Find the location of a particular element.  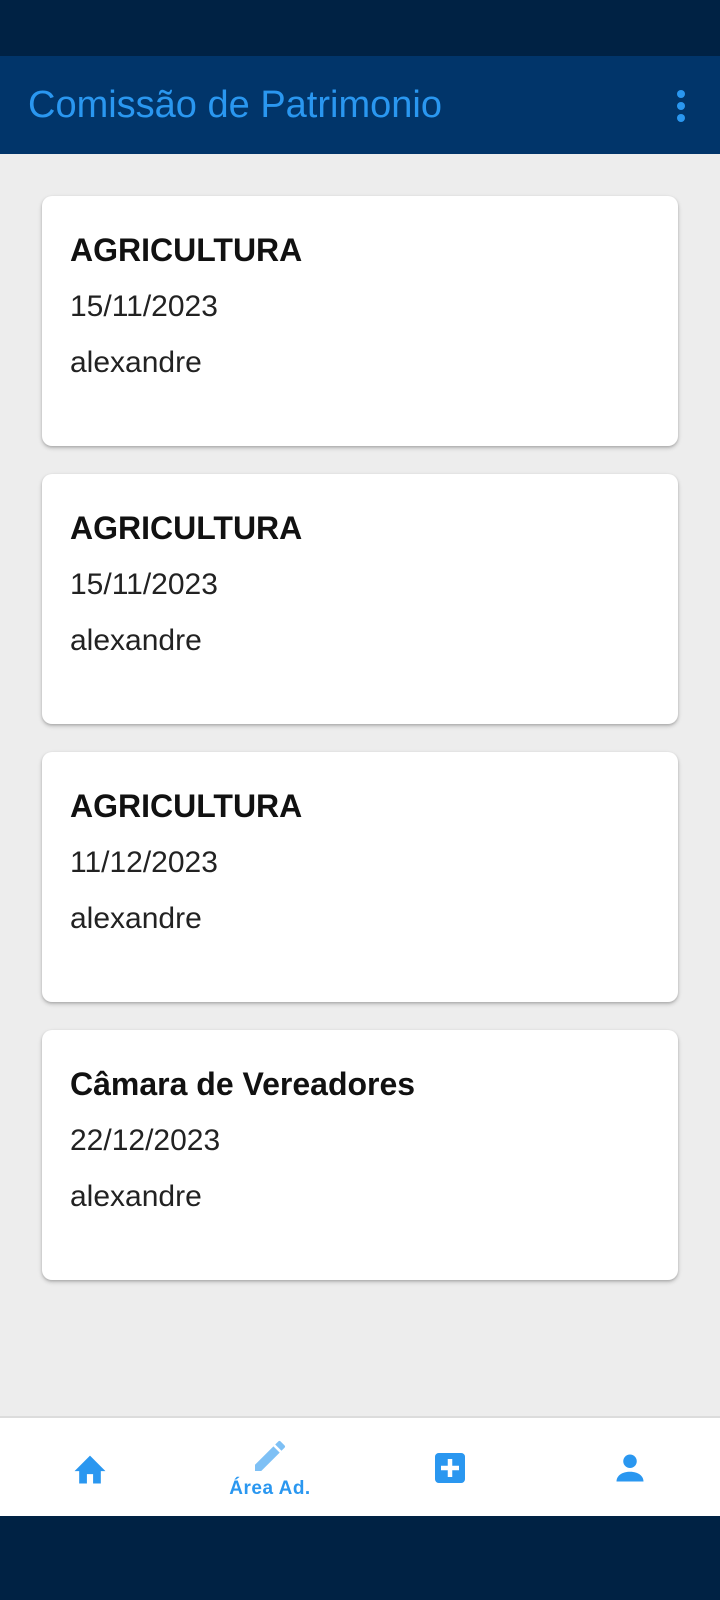

nav-admin-area-button: Área Ad. is located at coordinates (270, 1468).